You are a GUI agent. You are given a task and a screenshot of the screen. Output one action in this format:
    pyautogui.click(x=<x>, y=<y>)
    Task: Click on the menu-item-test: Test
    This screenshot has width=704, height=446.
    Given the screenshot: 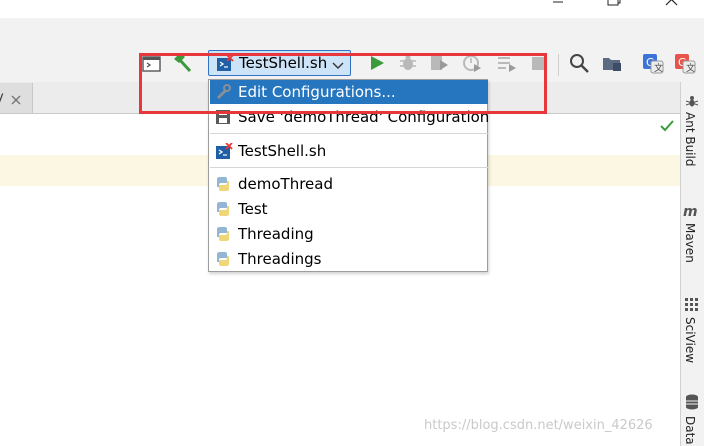 What is the action you would take?
    pyautogui.click(x=349, y=209)
    